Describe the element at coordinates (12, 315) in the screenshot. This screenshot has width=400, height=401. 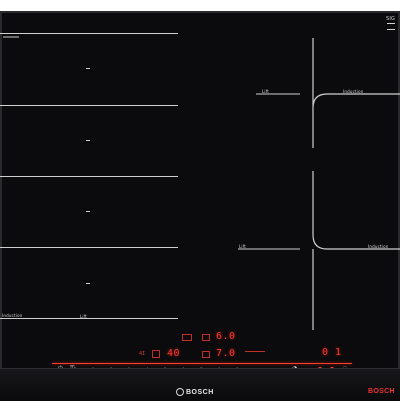
I see `left-zone-induction-label: Induction` at that location.